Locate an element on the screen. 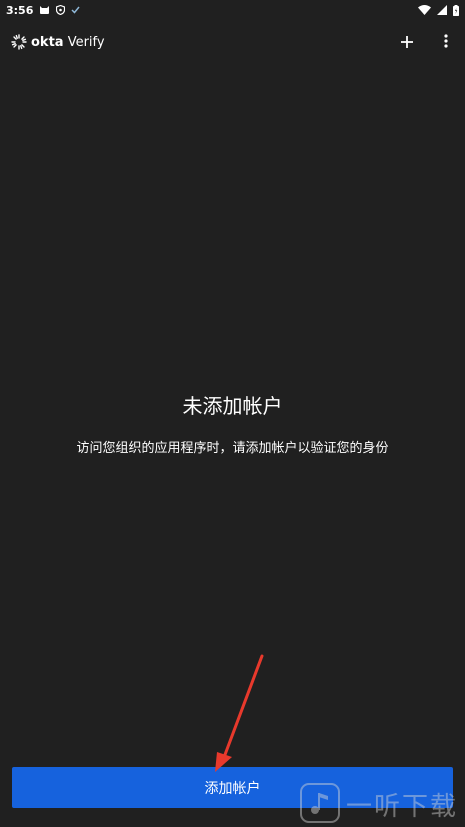 Image resolution: width=465 pixels, height=827 pixels. watermark: 一听下载 is located at coordinates (382, 804).